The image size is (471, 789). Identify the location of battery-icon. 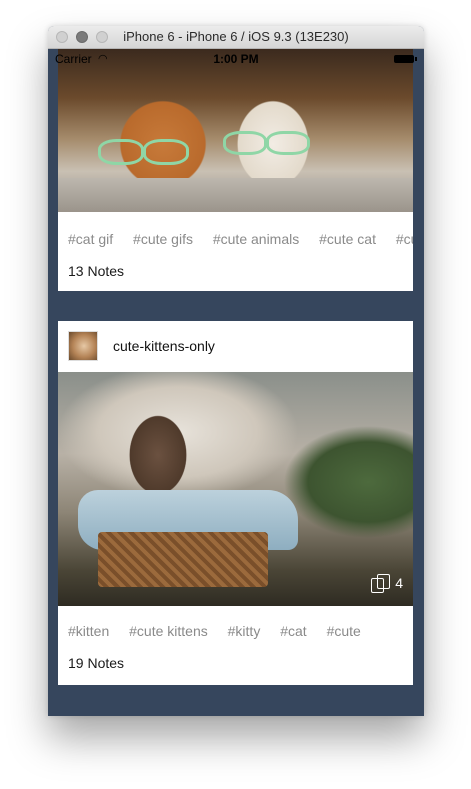
(405, 59).